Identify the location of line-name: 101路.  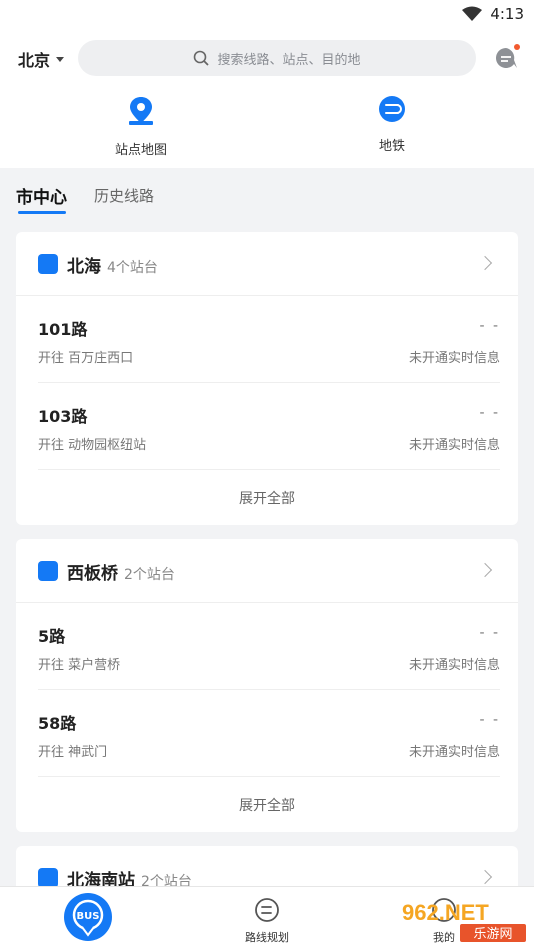
(63, 329).